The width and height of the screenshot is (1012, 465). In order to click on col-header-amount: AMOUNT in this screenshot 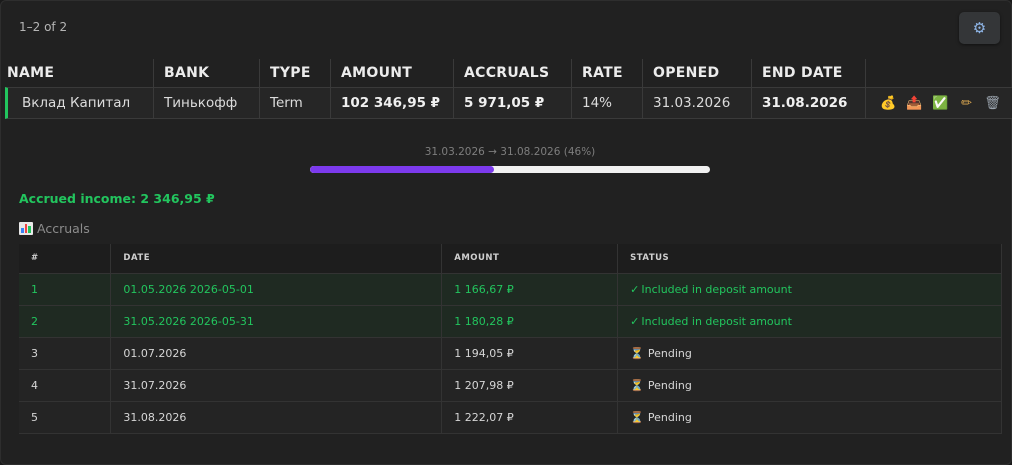, I will do `click(392, 73)`.